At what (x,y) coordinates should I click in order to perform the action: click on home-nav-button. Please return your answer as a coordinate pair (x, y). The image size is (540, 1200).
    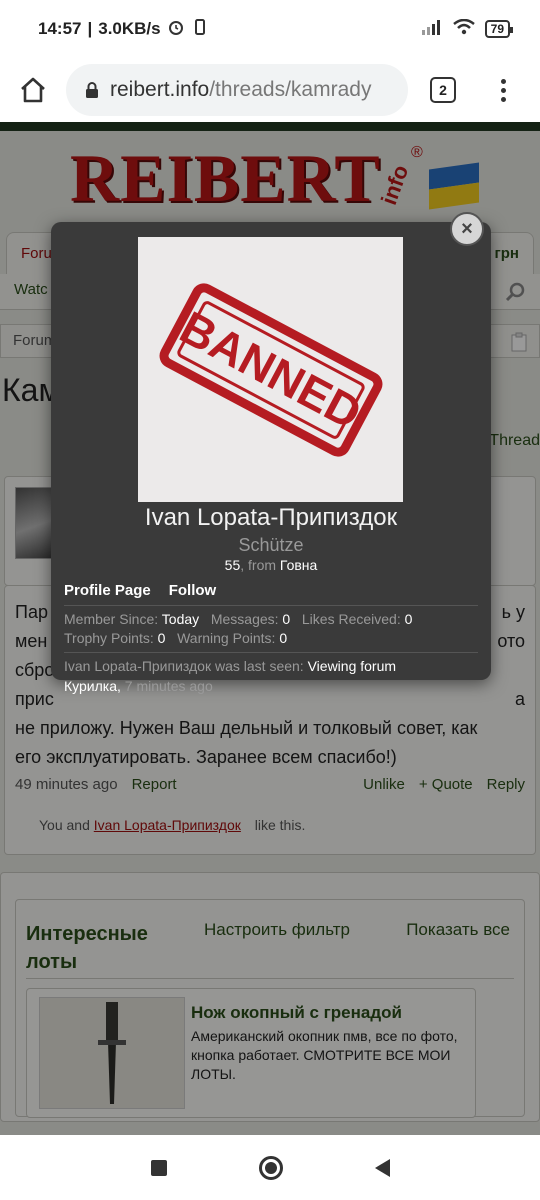
    Looking at the image, I should click on (270, 1167).